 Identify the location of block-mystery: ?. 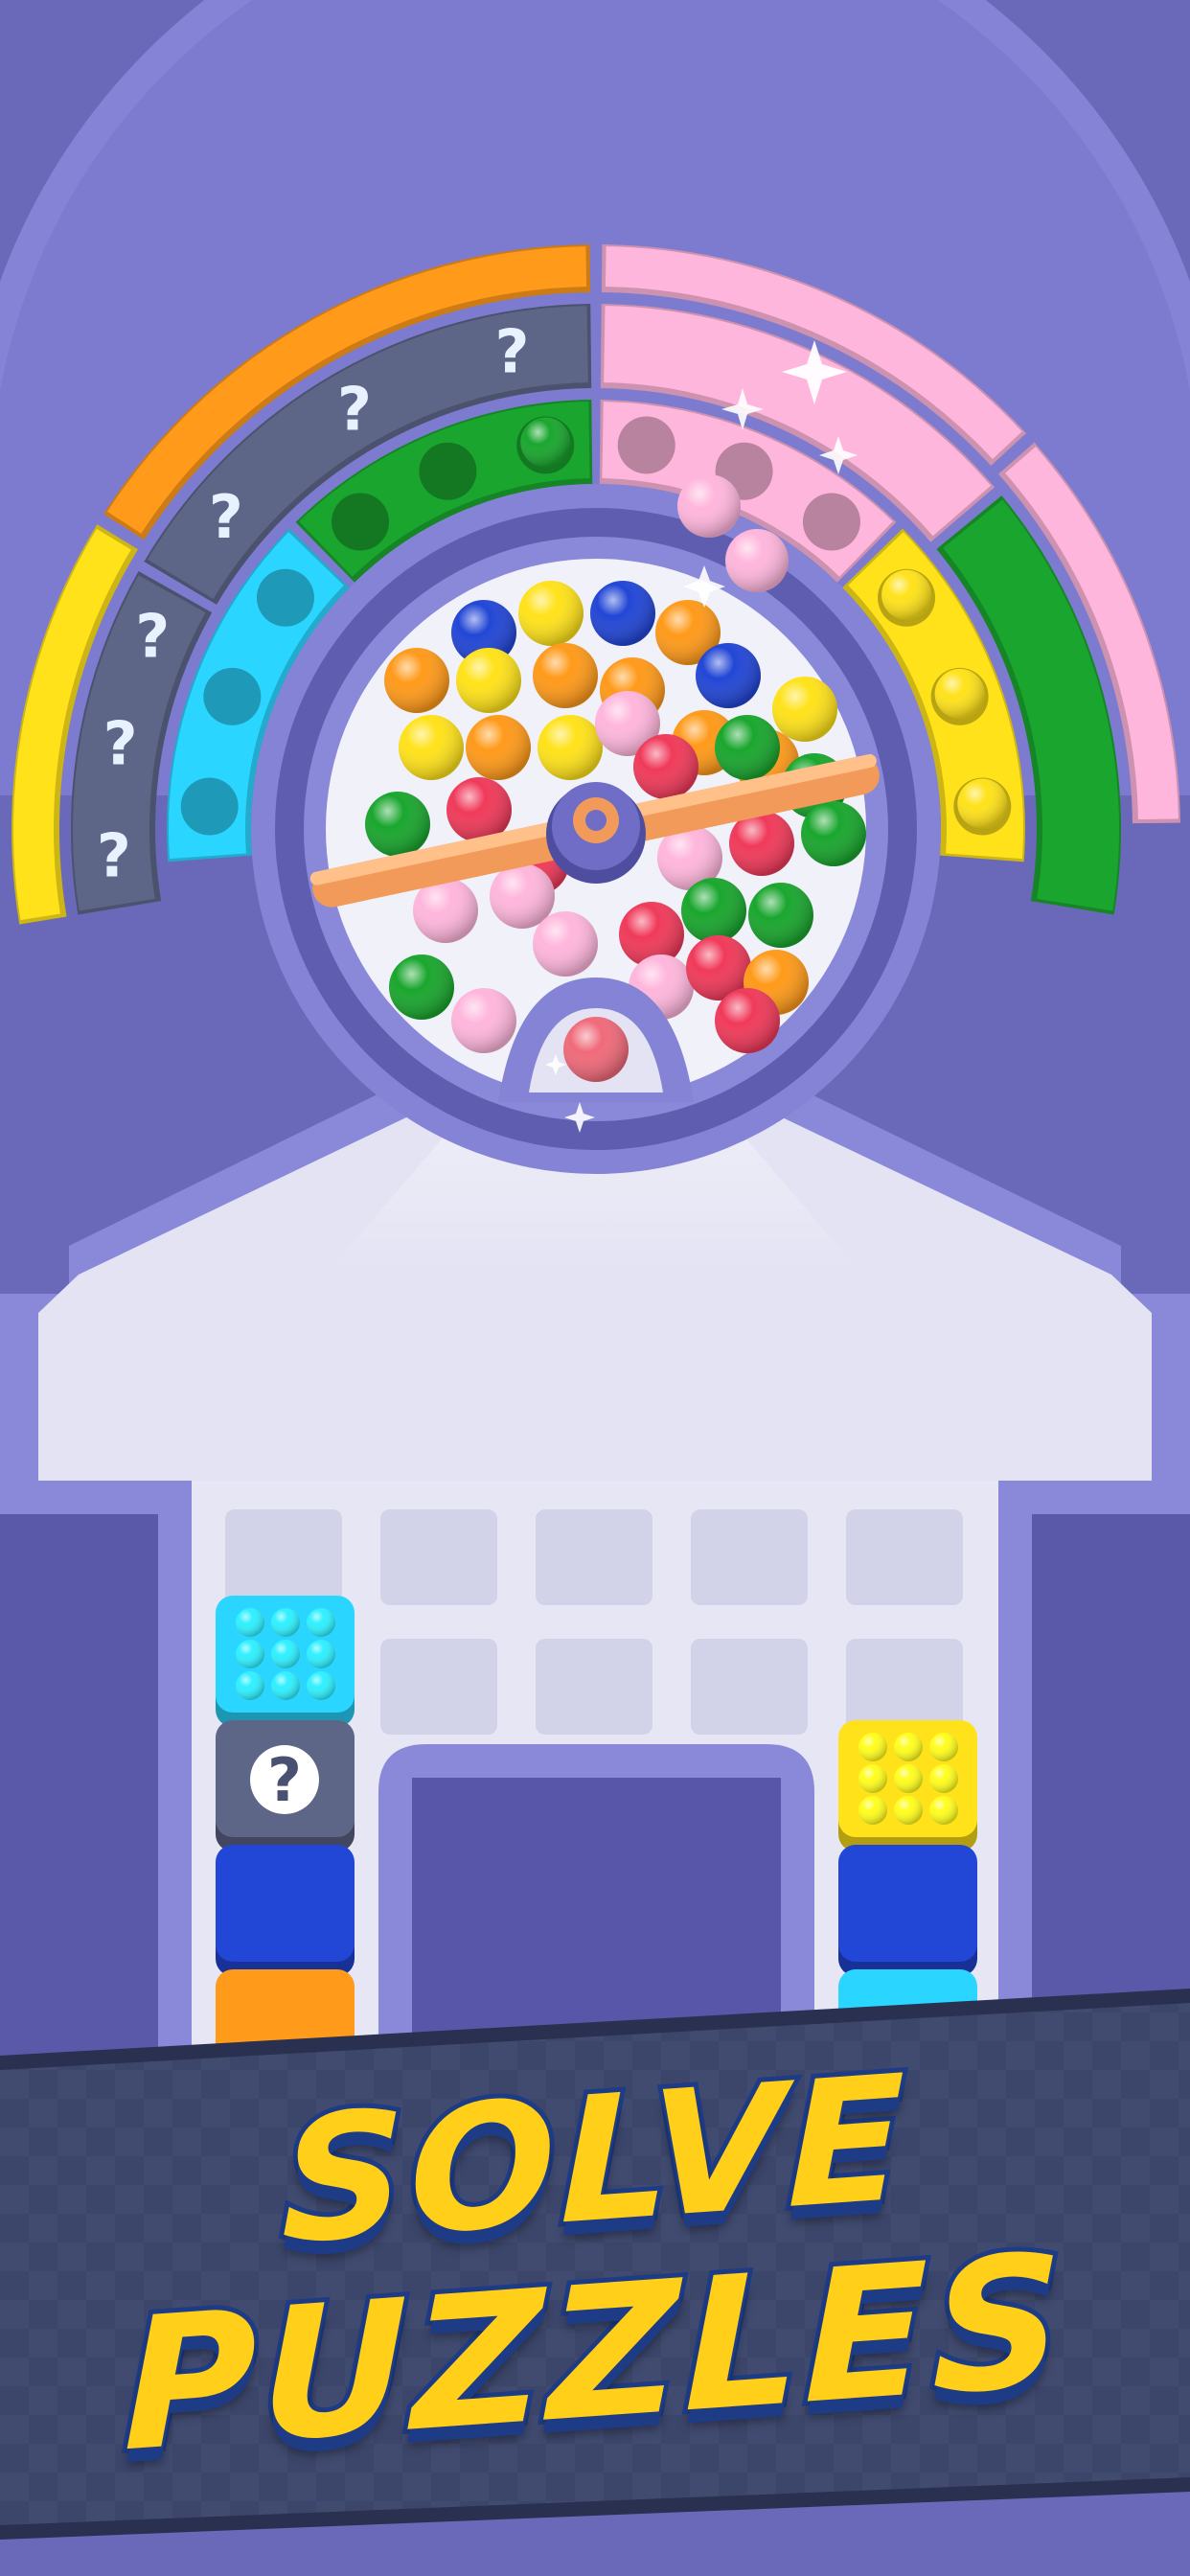
(286, 1786).